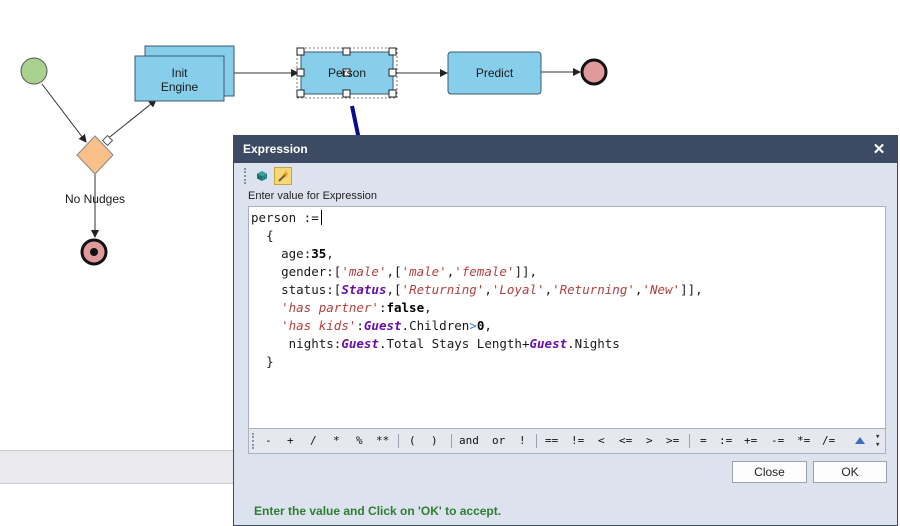 The image size is (900, 526). Describe the element at coordinates (879, 441) in the screenshot. I see `overflow-icon: ▾ ▾` at that location.